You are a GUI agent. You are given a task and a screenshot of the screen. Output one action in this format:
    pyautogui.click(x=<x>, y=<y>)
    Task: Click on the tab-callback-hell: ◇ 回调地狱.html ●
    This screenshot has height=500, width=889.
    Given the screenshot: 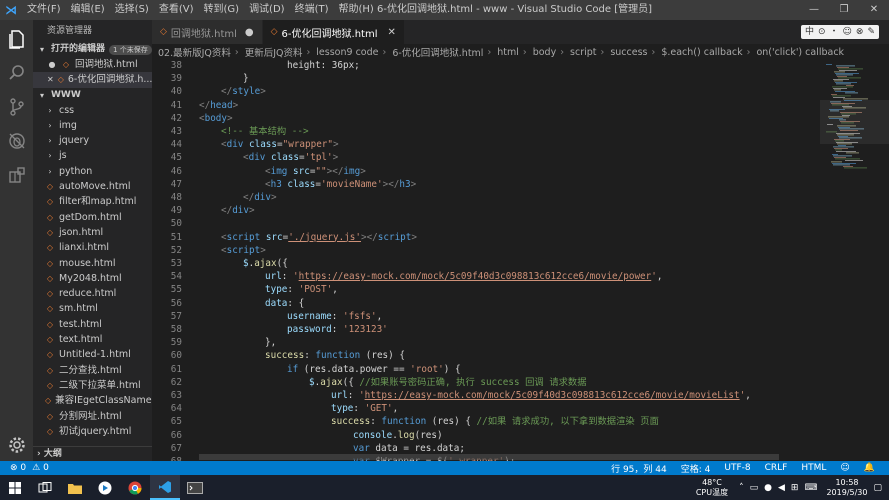 What is the action you would take?
    pyautogui.click(x=207, y=32)
    